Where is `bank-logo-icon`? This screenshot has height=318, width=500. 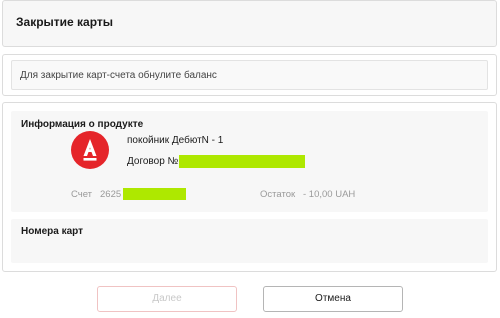
bank-logo-icon is located at coordinates (90, 150).